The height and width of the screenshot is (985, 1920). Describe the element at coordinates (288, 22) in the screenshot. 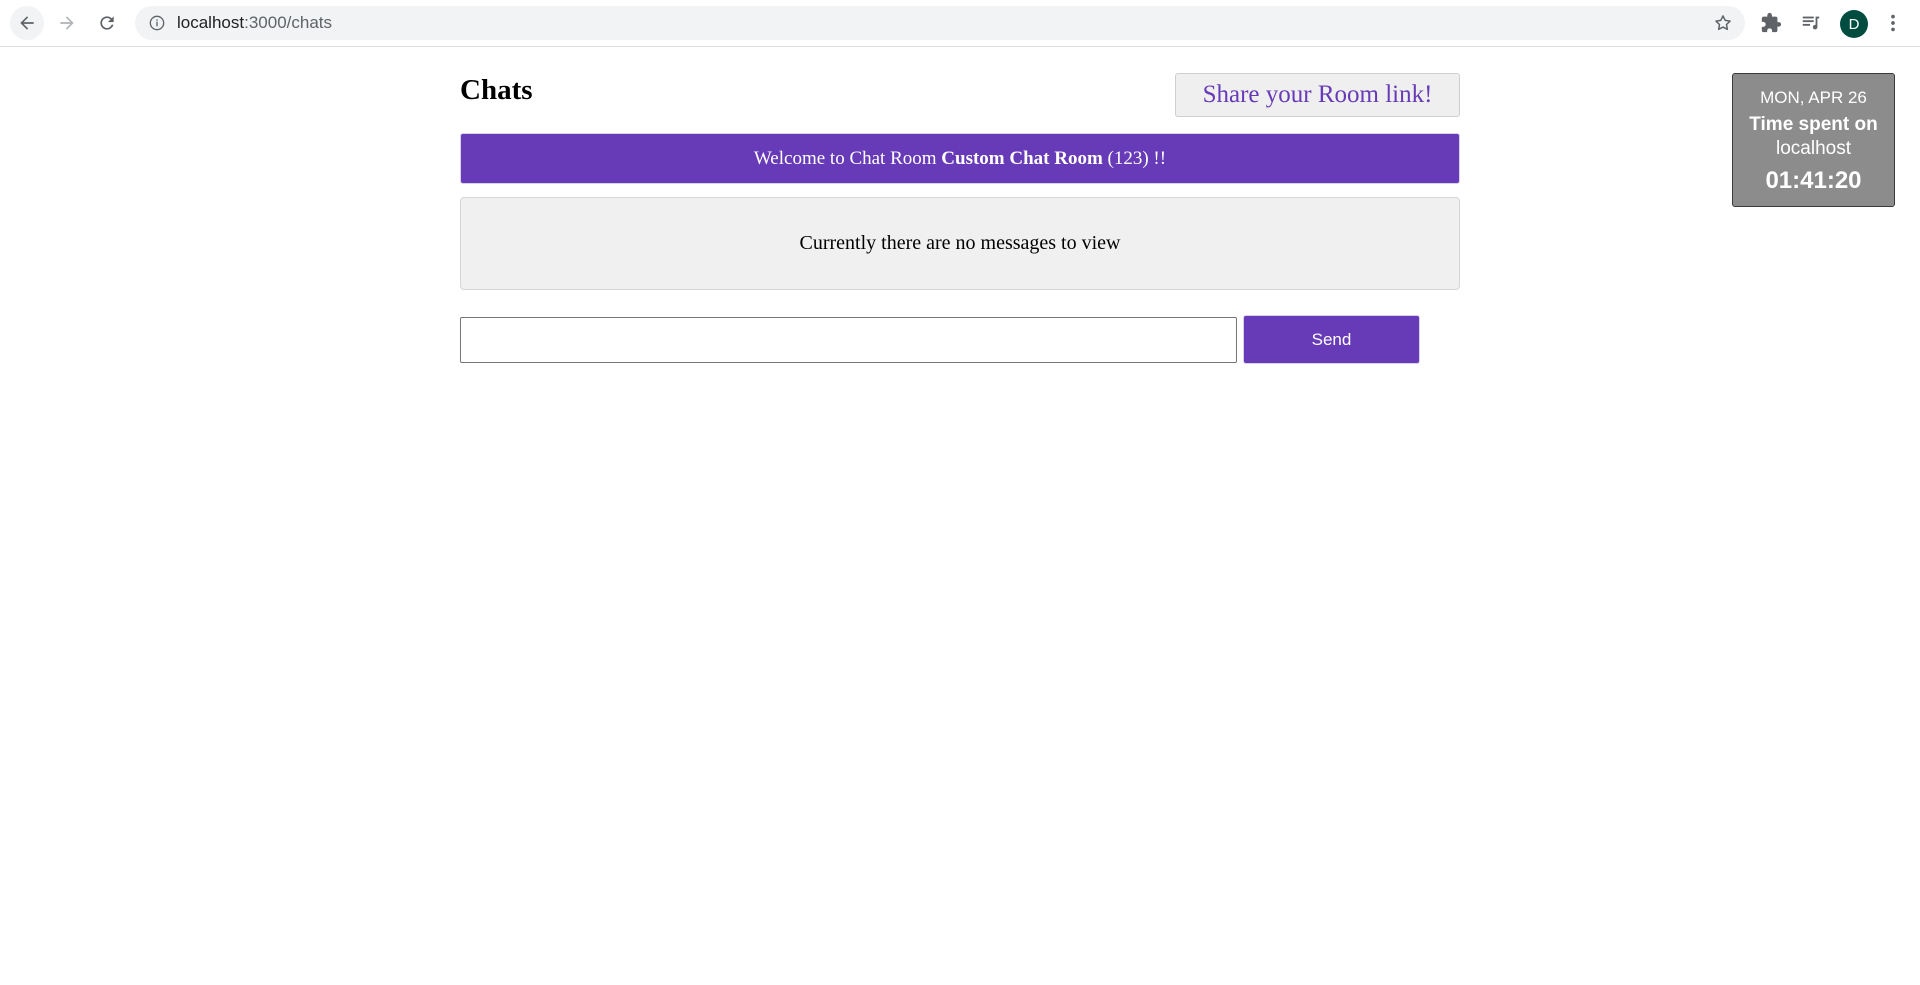

I see `url-path: :3000/chats` at that location.